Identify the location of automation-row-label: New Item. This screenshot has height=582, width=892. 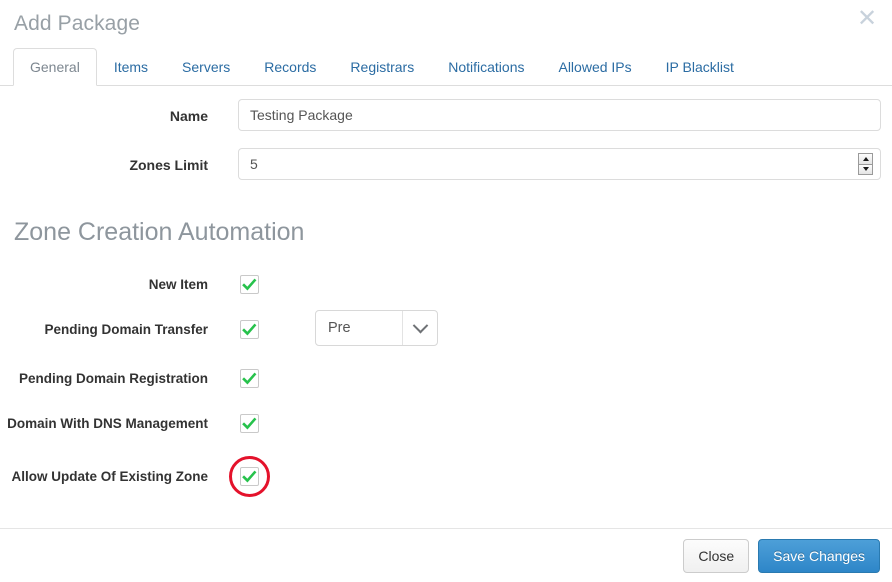
(178, 284).